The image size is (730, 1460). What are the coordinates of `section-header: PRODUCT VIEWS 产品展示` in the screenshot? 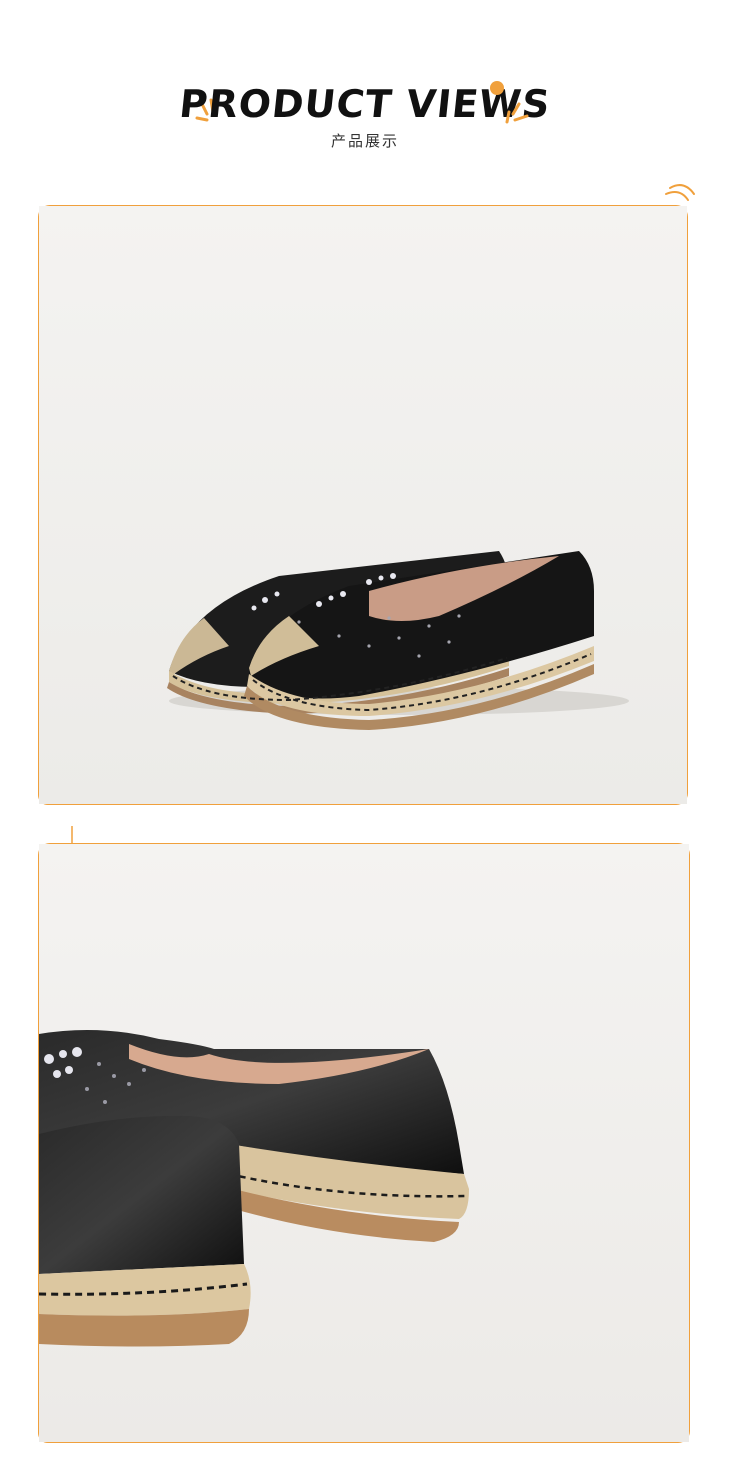 It's located at (365, 115).